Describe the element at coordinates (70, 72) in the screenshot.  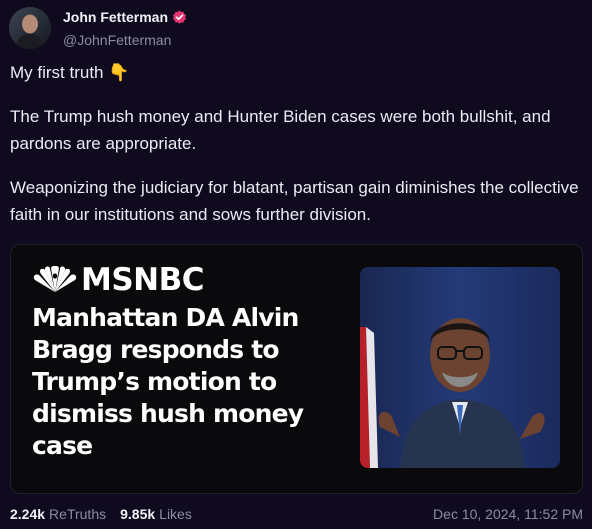
I see `post-paragraph: My first truth 👇` at that location.